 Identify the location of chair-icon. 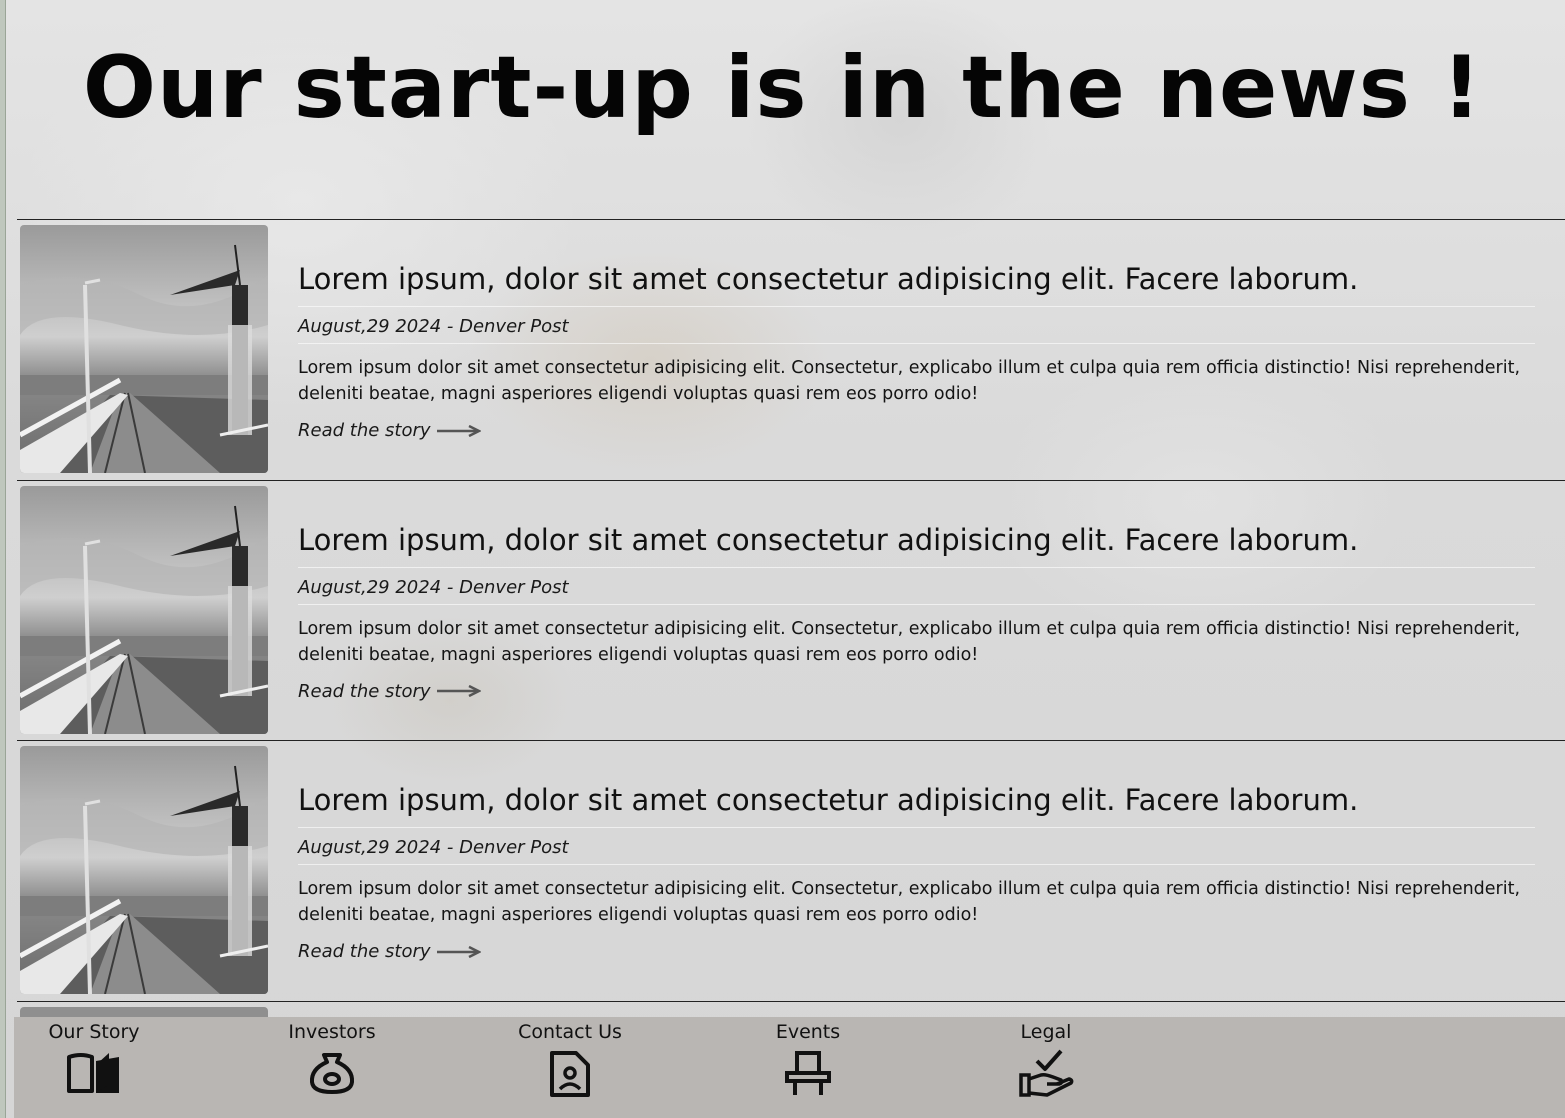
(808, 1073).